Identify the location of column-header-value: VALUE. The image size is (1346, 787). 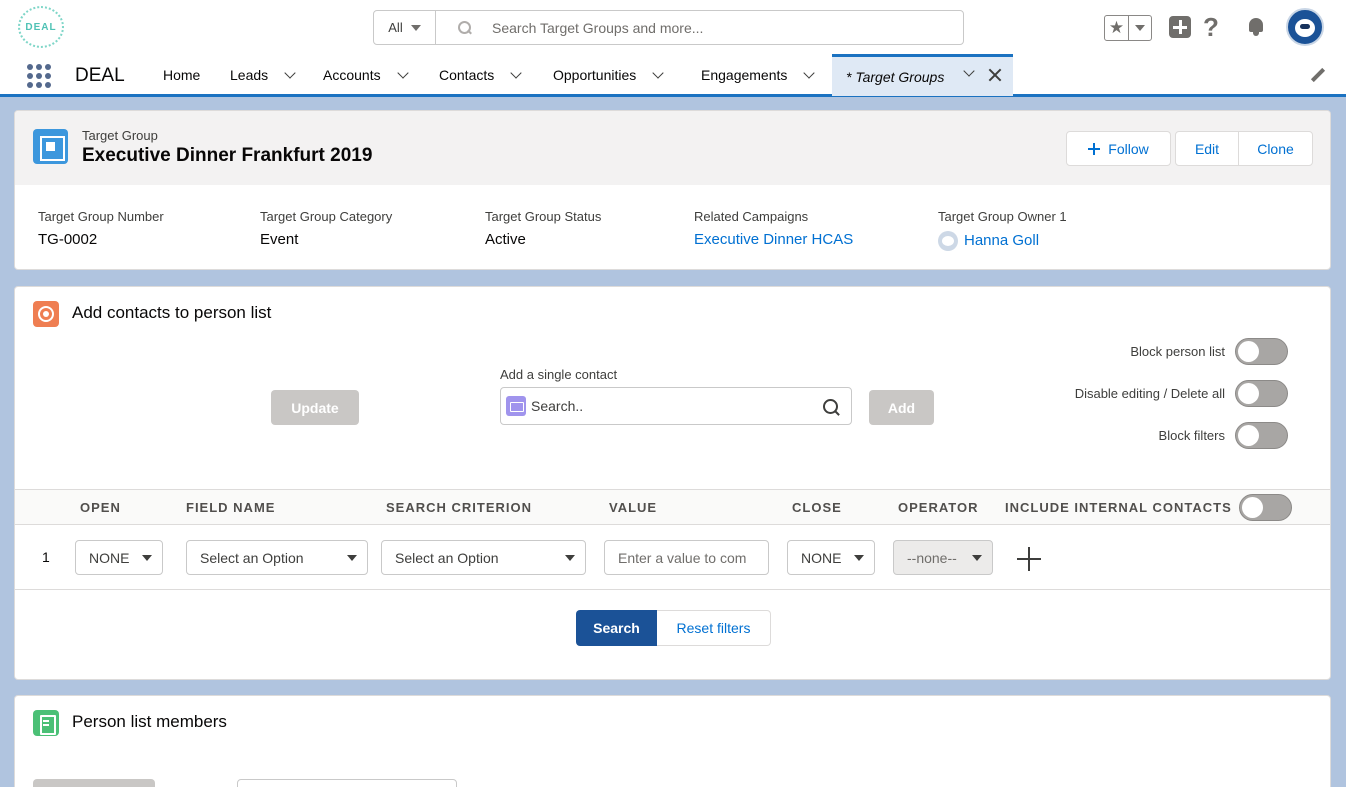
(633, 507).